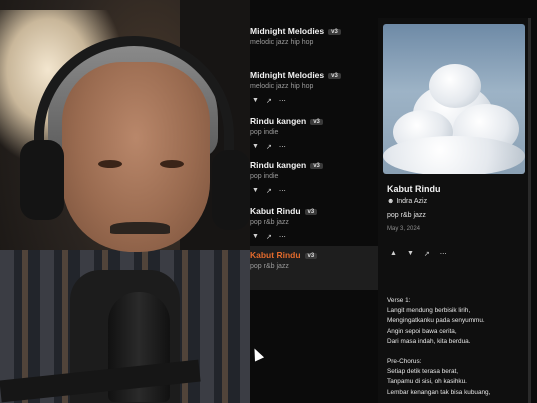 Image resolution: width=537 pixels, height=403 pixels. What do you see at coordinates (231, 190) in the screenshot?
I see `headphone-earcup-right` at bounding box center [231, 190].